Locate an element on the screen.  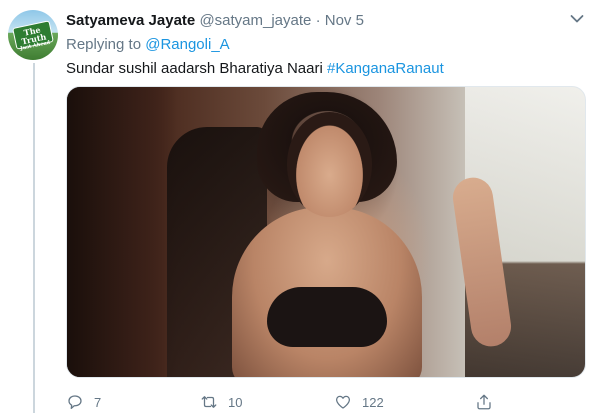
tweet-date: Nov 5 is located at coordinates (344, 20).